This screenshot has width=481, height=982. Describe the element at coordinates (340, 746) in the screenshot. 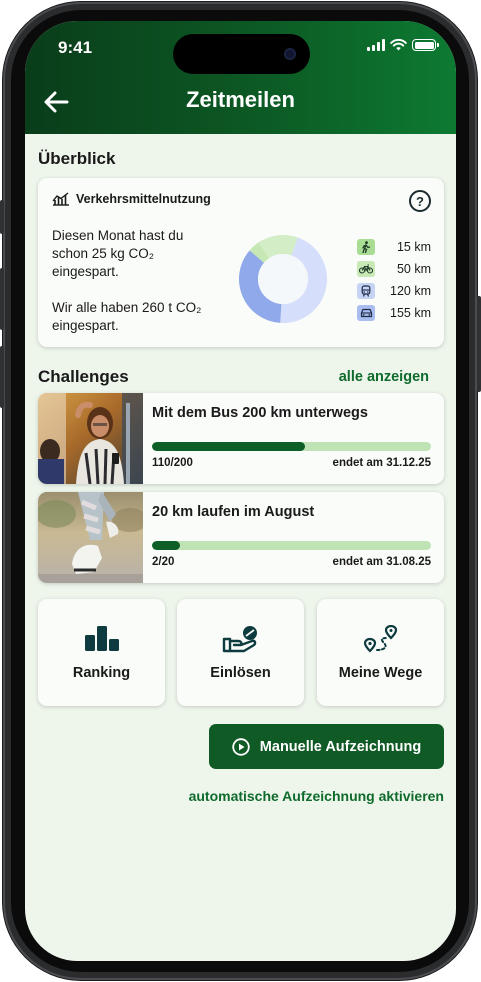

I see `manual-record-label: Manuelle Aufzeichnung` at that location.